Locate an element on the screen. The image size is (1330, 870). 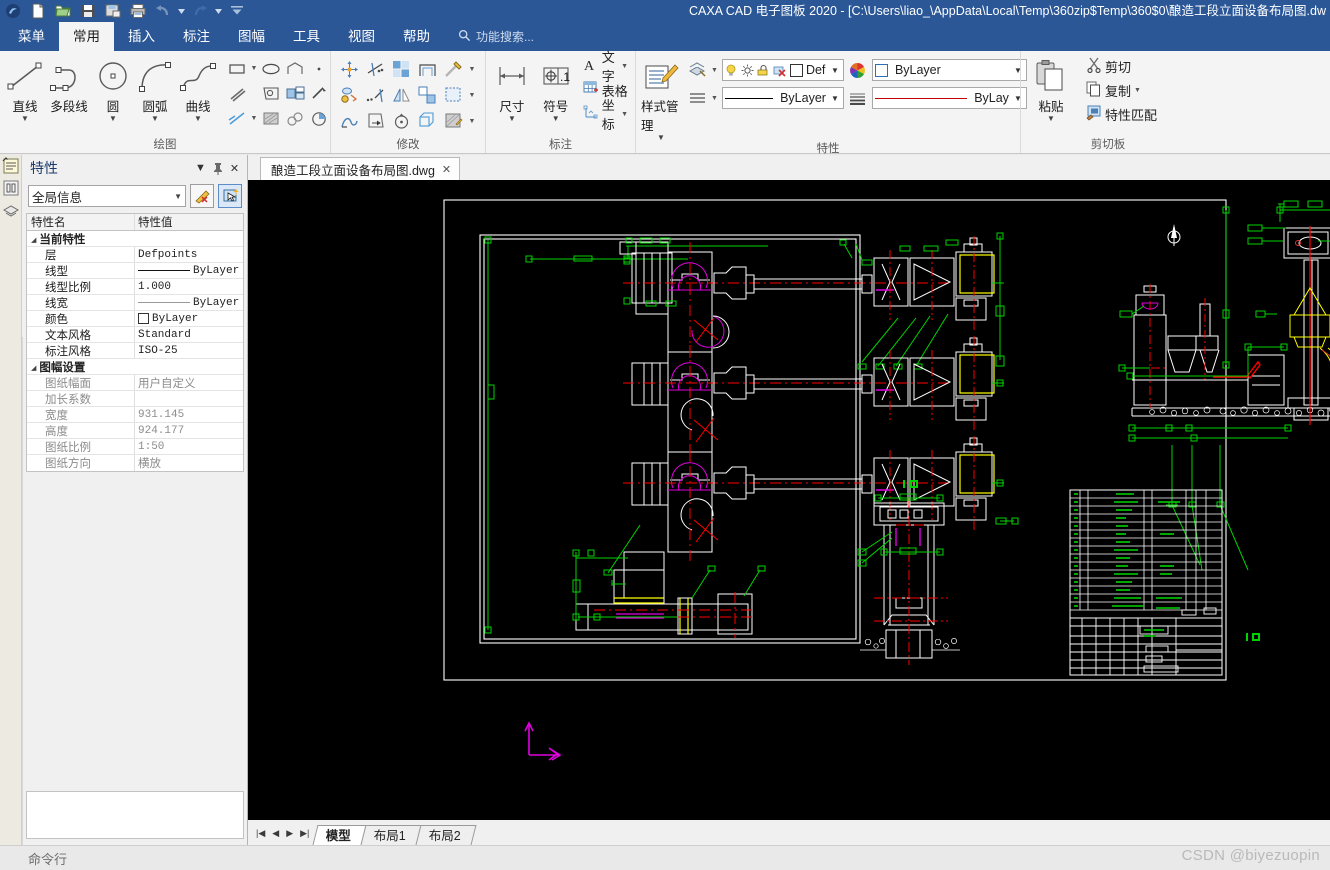
ribbon-tab-annotation: 标注 is located at coordinates (196, 36).